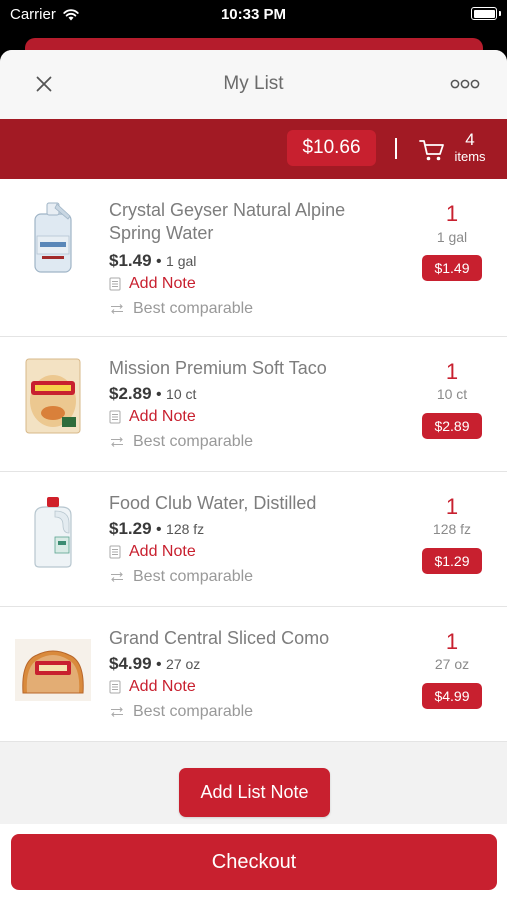 Image resolution: width=507 pixels, height=900 pixels. What do you see at coordinates (244, 368) in the screenshot?
I see `item-name: Mission Premium Soft Taco` at bounding box center [244, 368].